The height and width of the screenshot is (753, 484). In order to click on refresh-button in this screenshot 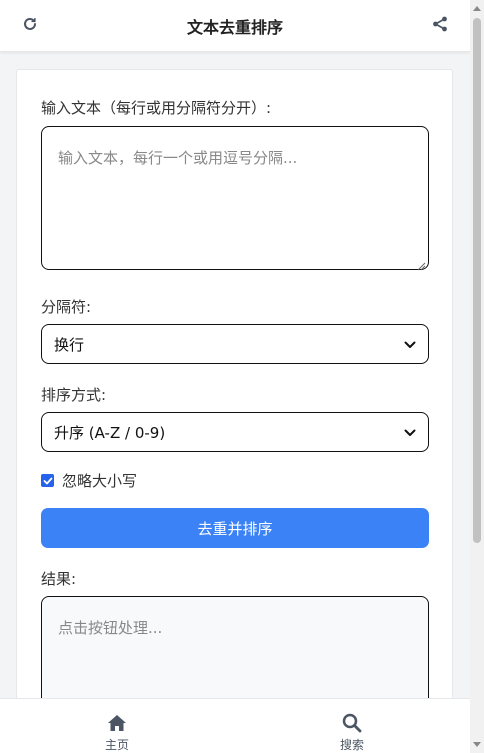, I will do `click(30, 26)`.